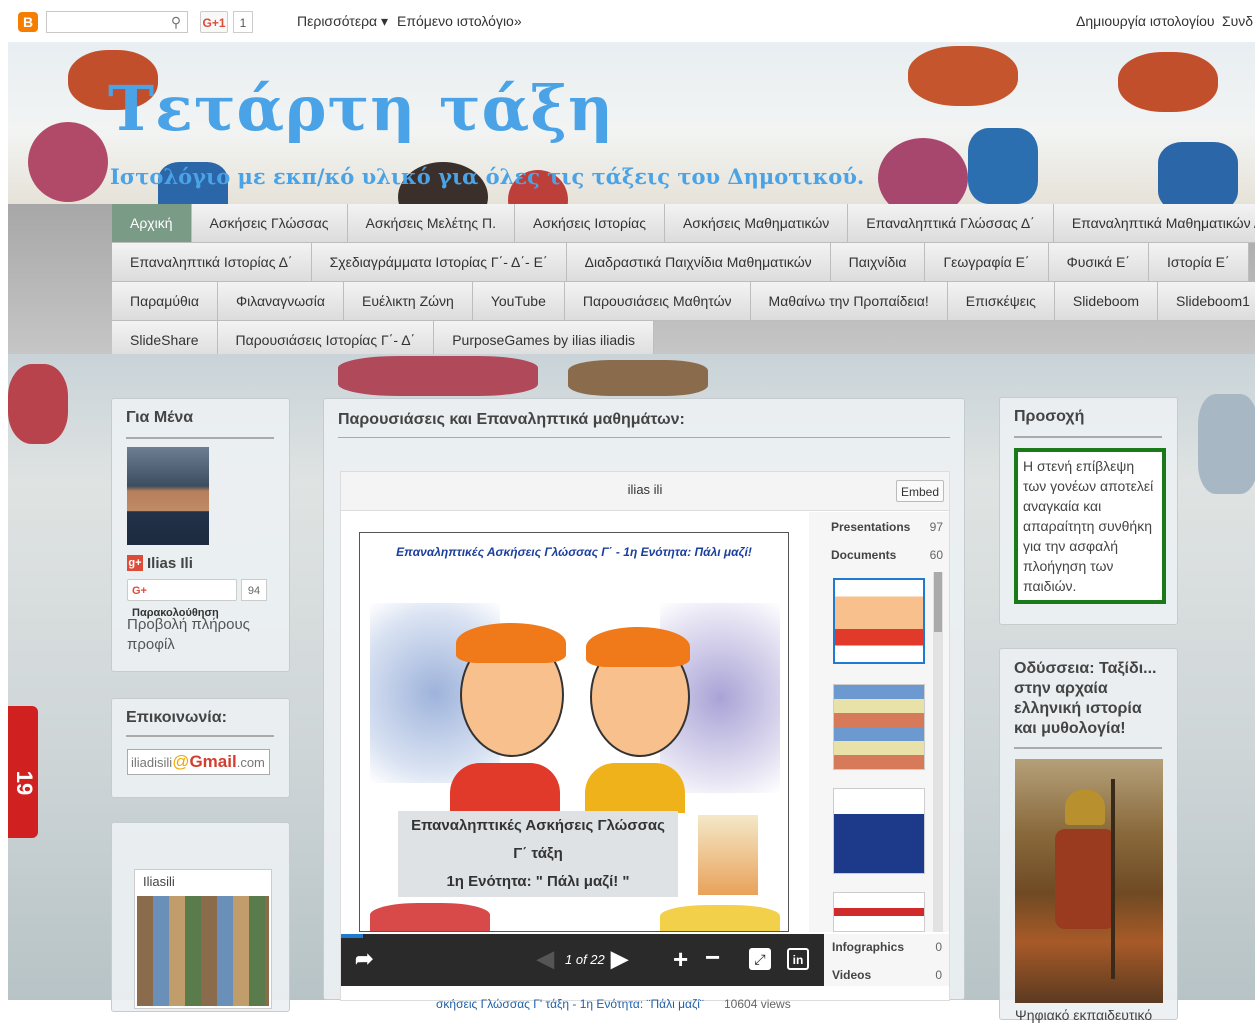 This screenshot has height=1023, width=1255. I want to click on about-divider, so click(200, 438).